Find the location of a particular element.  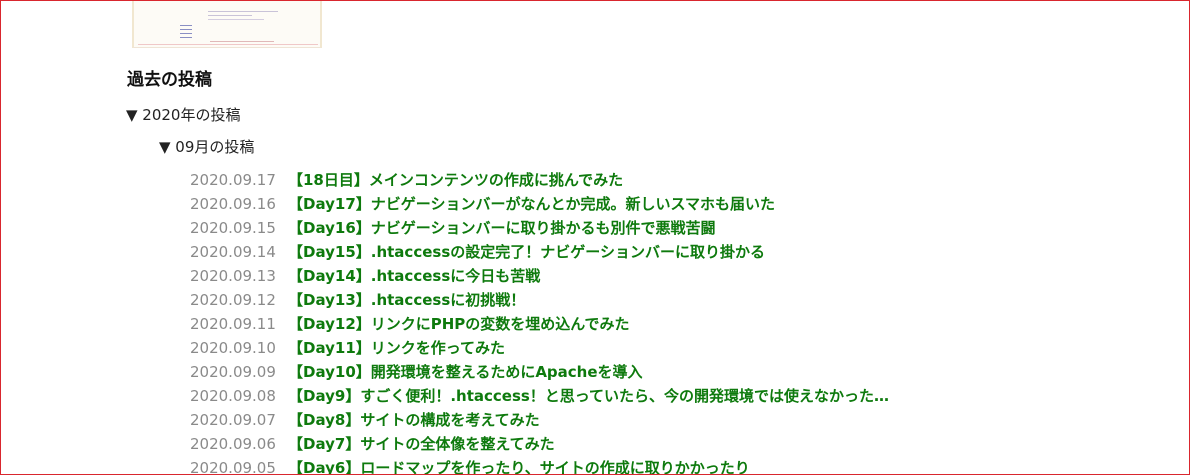

post-list-item: 2020.09.13 【Day14】.htaccessに今日も苦戦 is located at coordinates (539, 276).